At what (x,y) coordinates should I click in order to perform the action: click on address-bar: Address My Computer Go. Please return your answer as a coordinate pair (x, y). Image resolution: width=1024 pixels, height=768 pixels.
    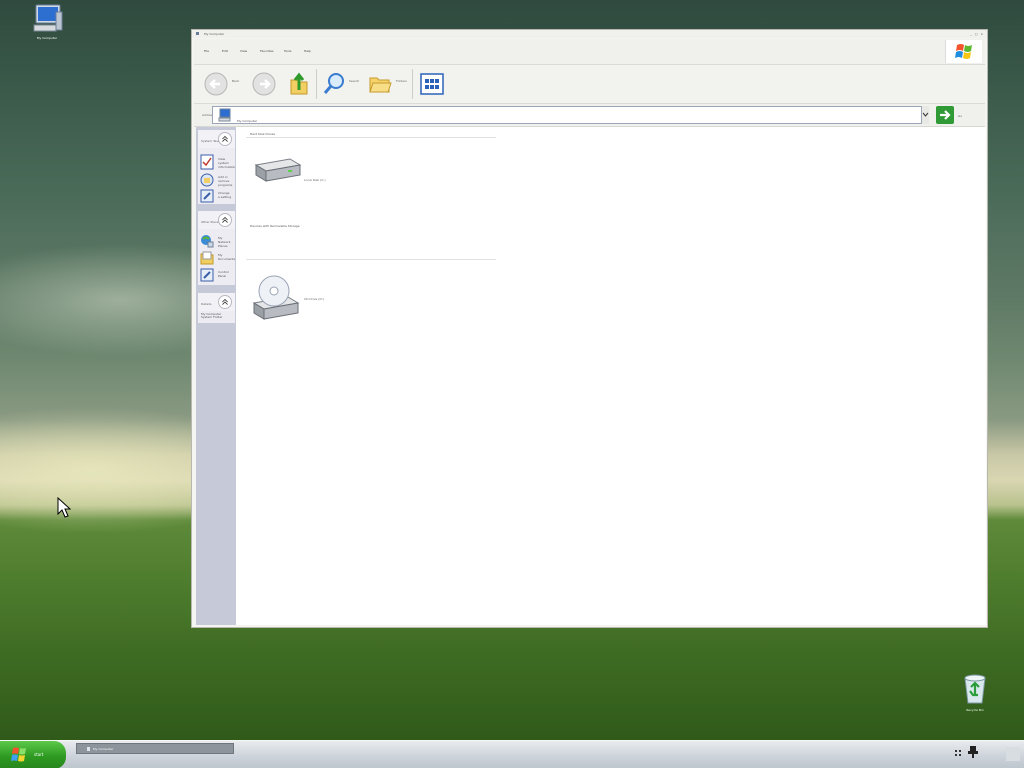
    Looking at the image, I should click on (589, 115).